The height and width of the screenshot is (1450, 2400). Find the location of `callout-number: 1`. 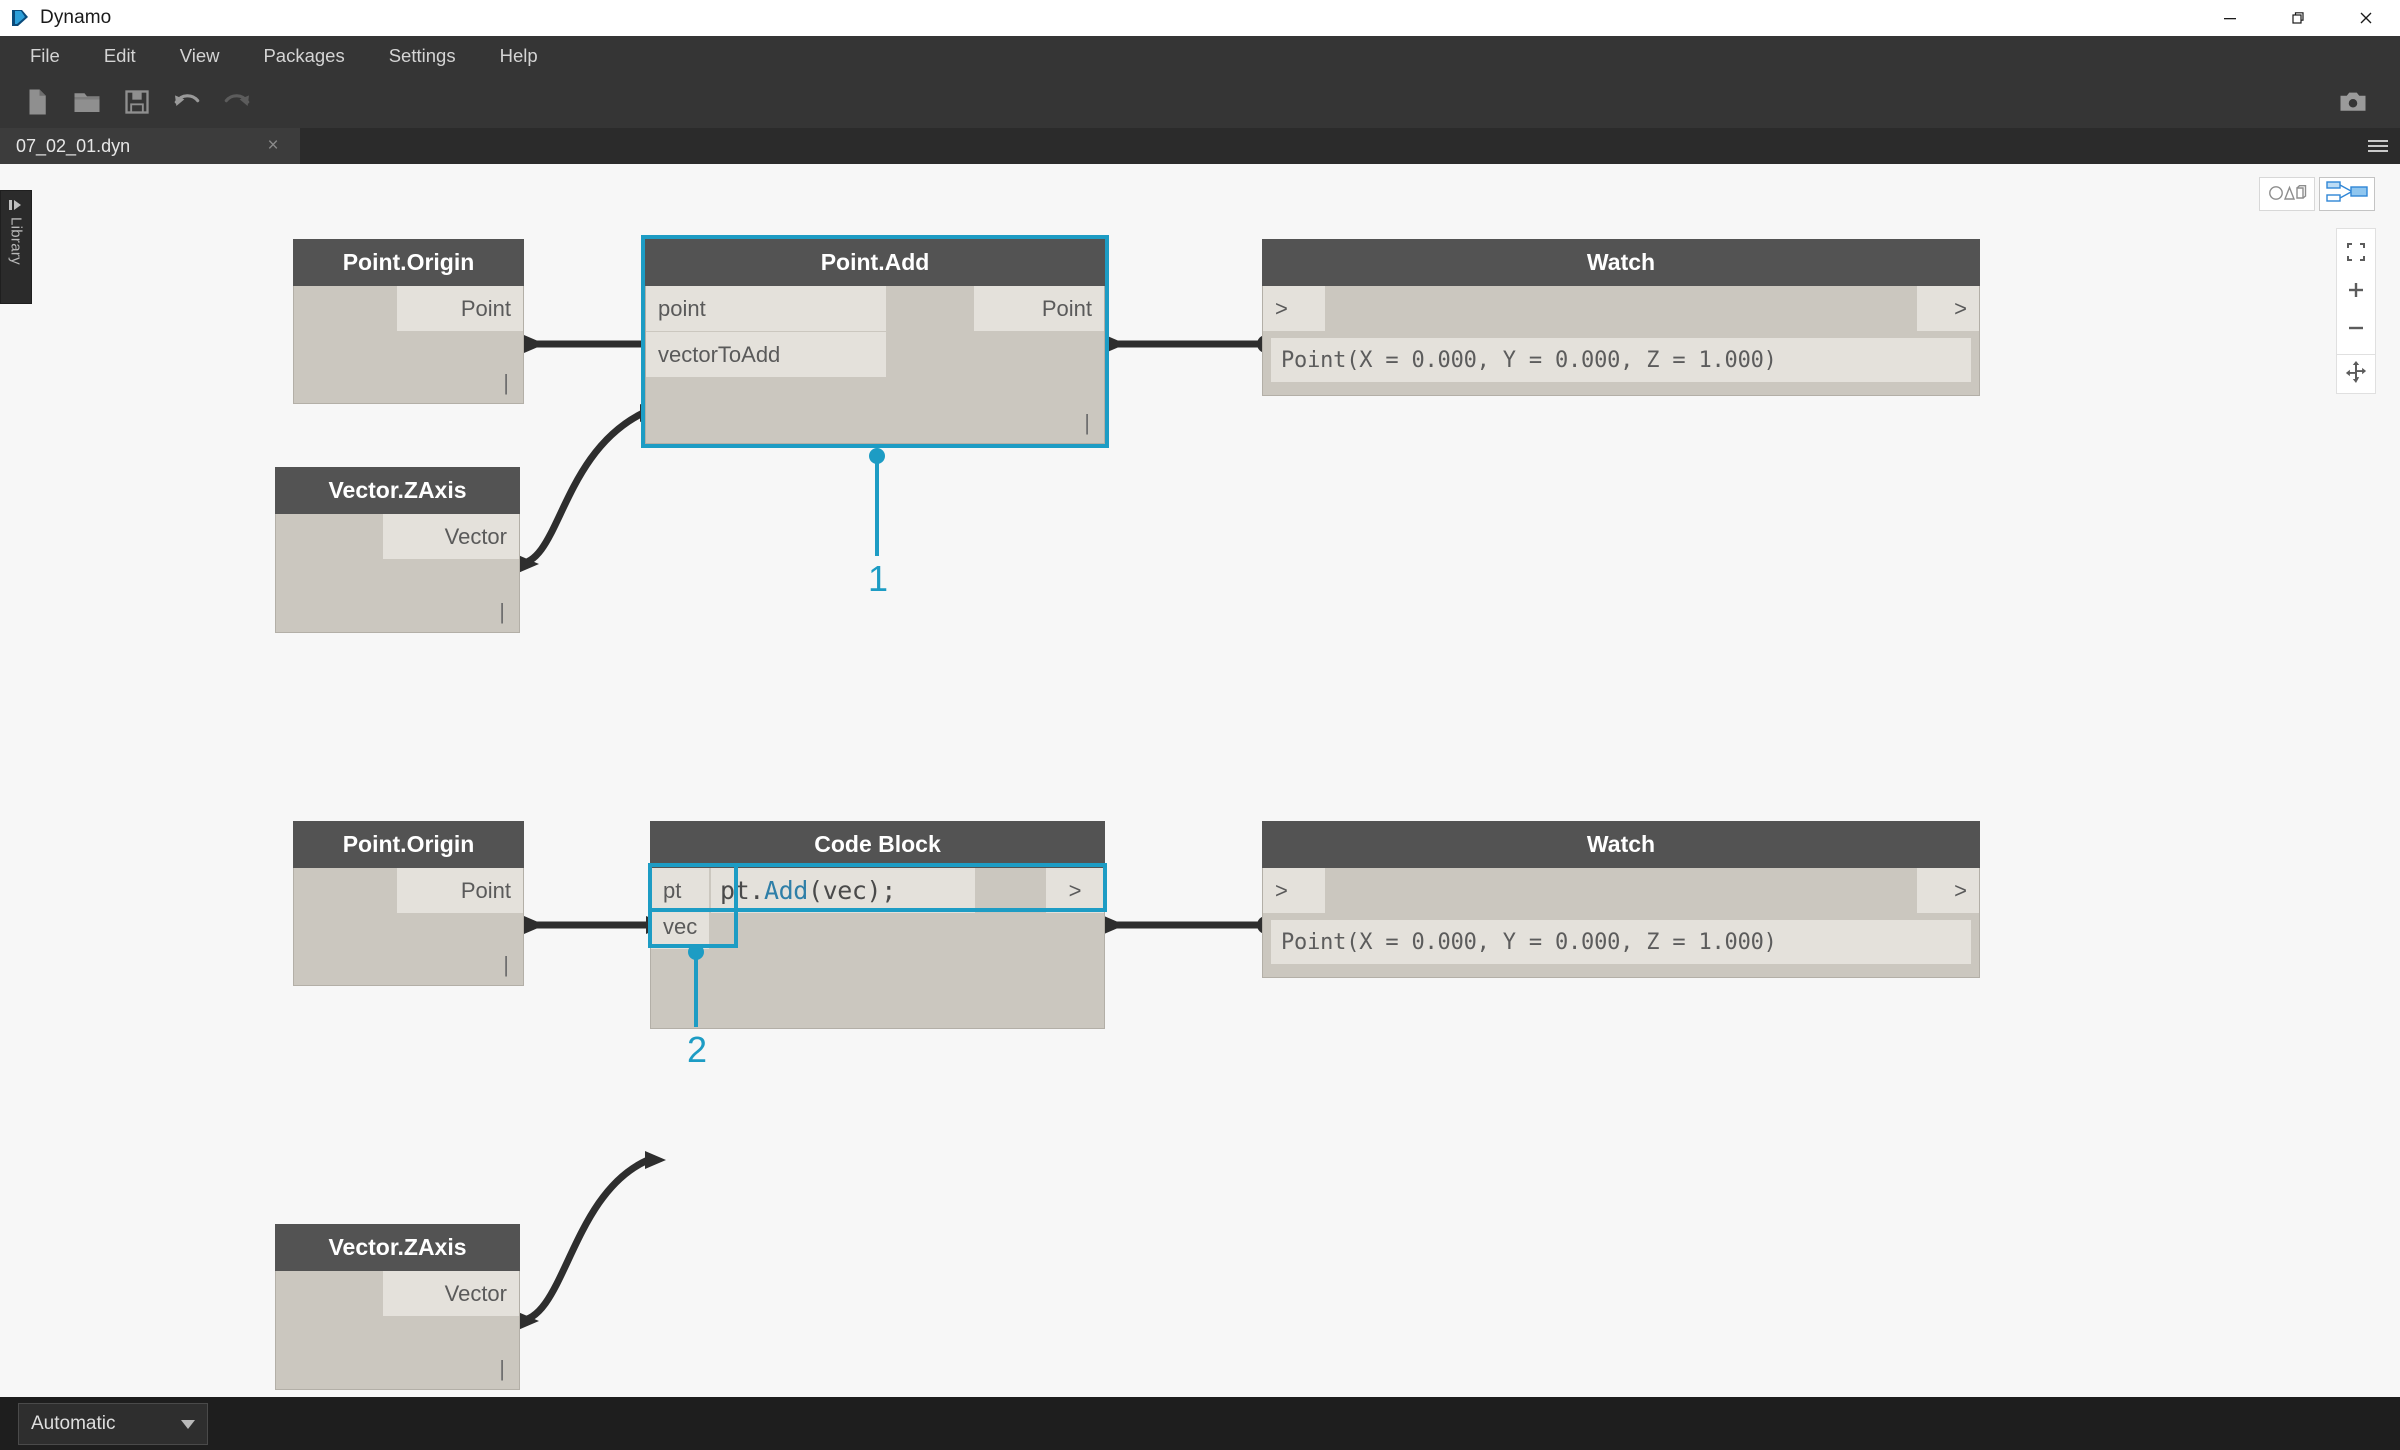

callout-number: 1 is located at coordinates (878, 578).